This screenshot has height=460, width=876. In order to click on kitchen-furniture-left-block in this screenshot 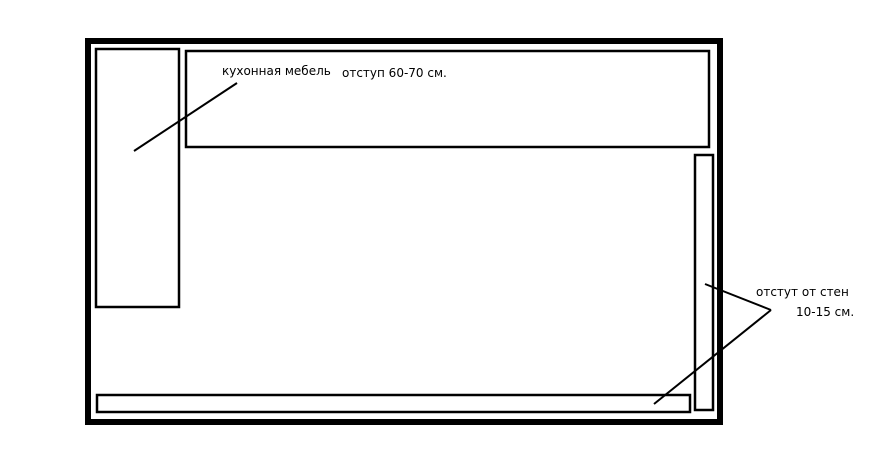, I will do `click(137, 178)`.